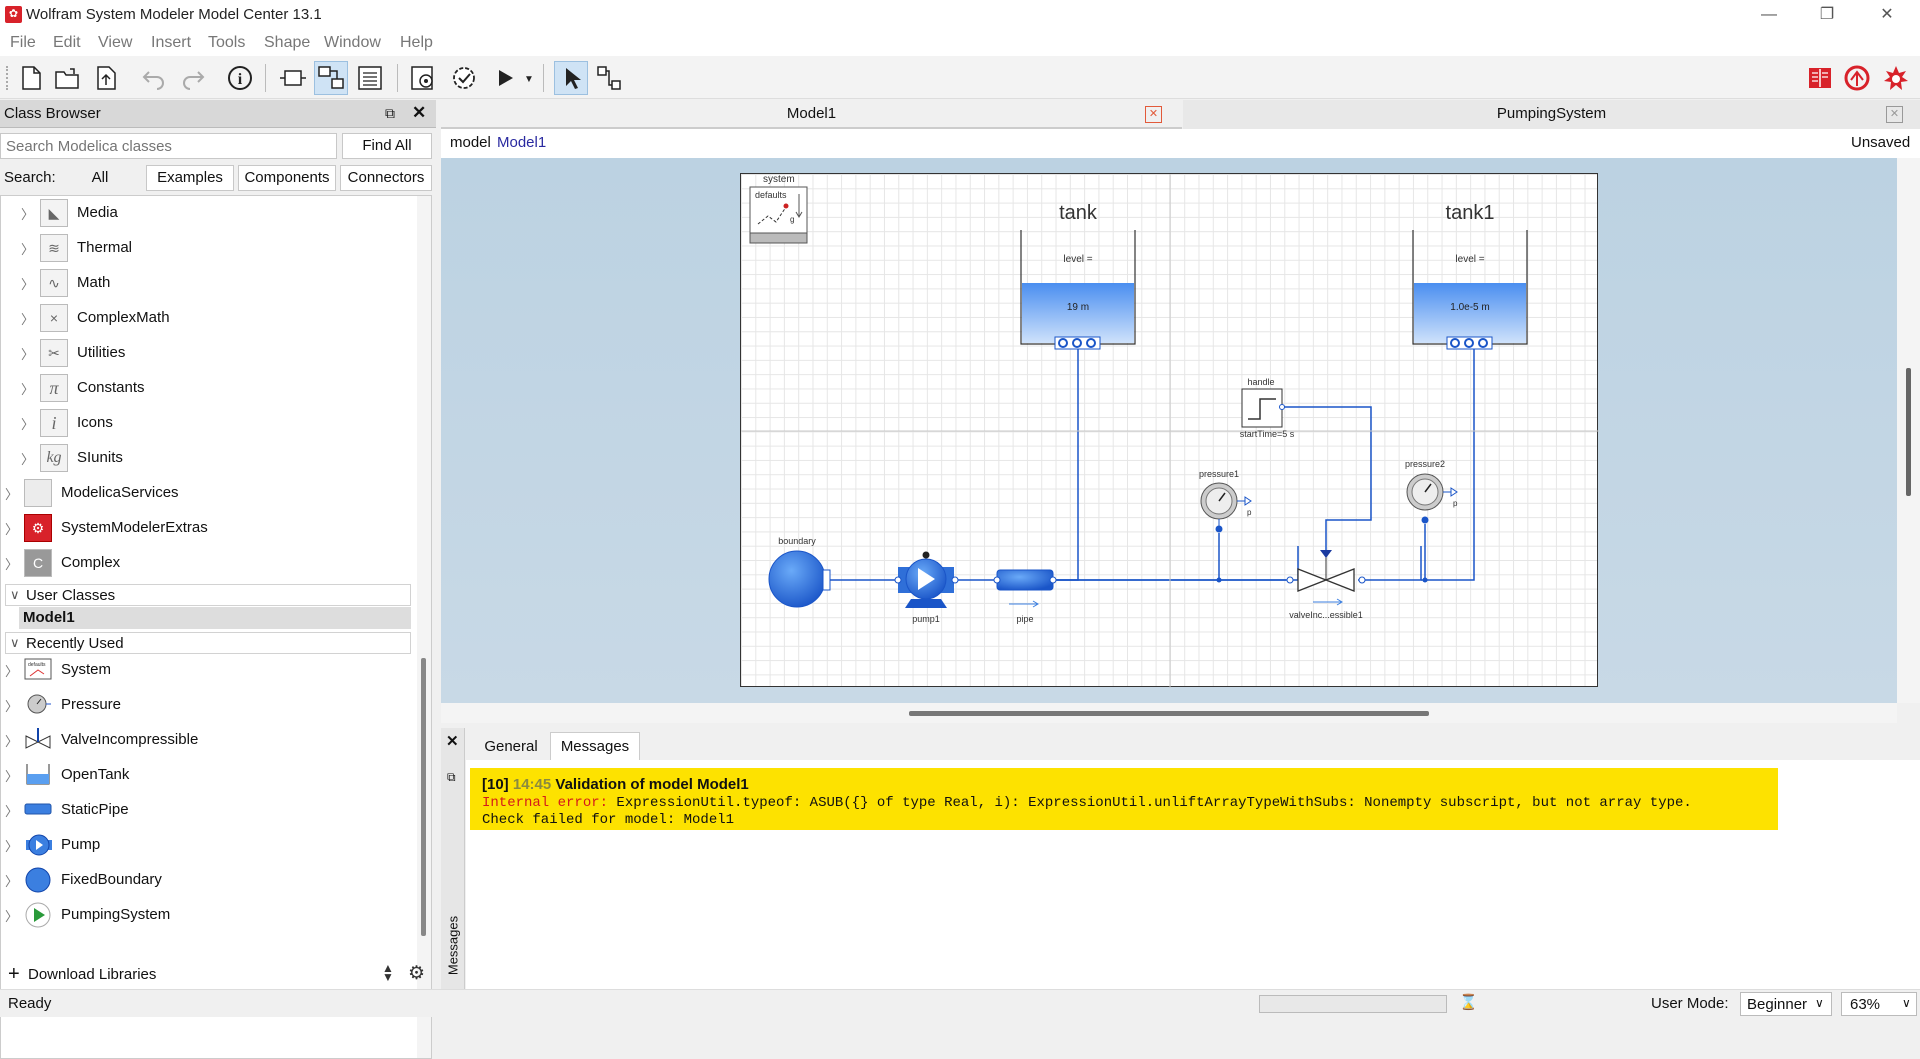 The width and height of the screenshot is (1920, 1059). What do you see at coordinates (1786, 1004) in the screenshot?
I see `user-mode-select: Beginner ∨` at bounding box center [1786, 1004].